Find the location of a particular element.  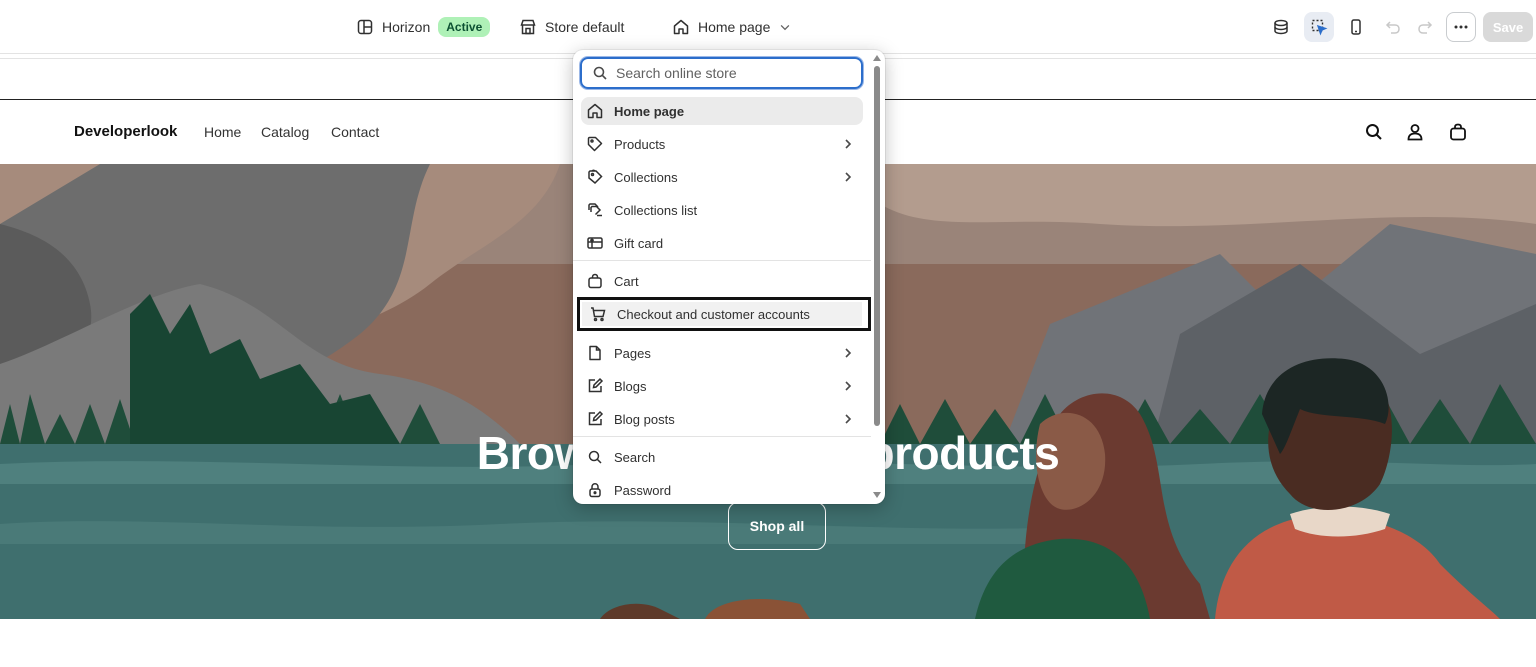

menu-item-collections: Collections is located at coordinates (722, 177).